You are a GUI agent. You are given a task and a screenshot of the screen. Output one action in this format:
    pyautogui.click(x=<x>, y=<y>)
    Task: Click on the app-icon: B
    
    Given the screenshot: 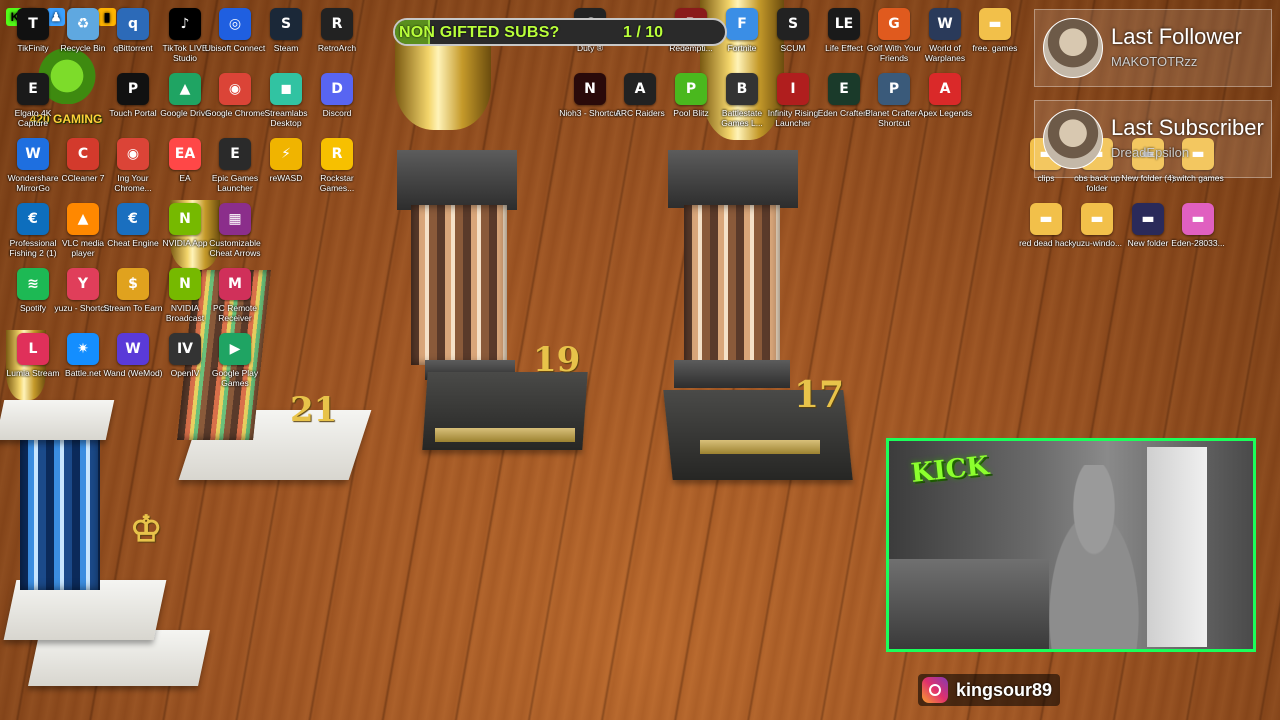 What is the action you would take?
    pyautogui.click(x=742, y=89)
    